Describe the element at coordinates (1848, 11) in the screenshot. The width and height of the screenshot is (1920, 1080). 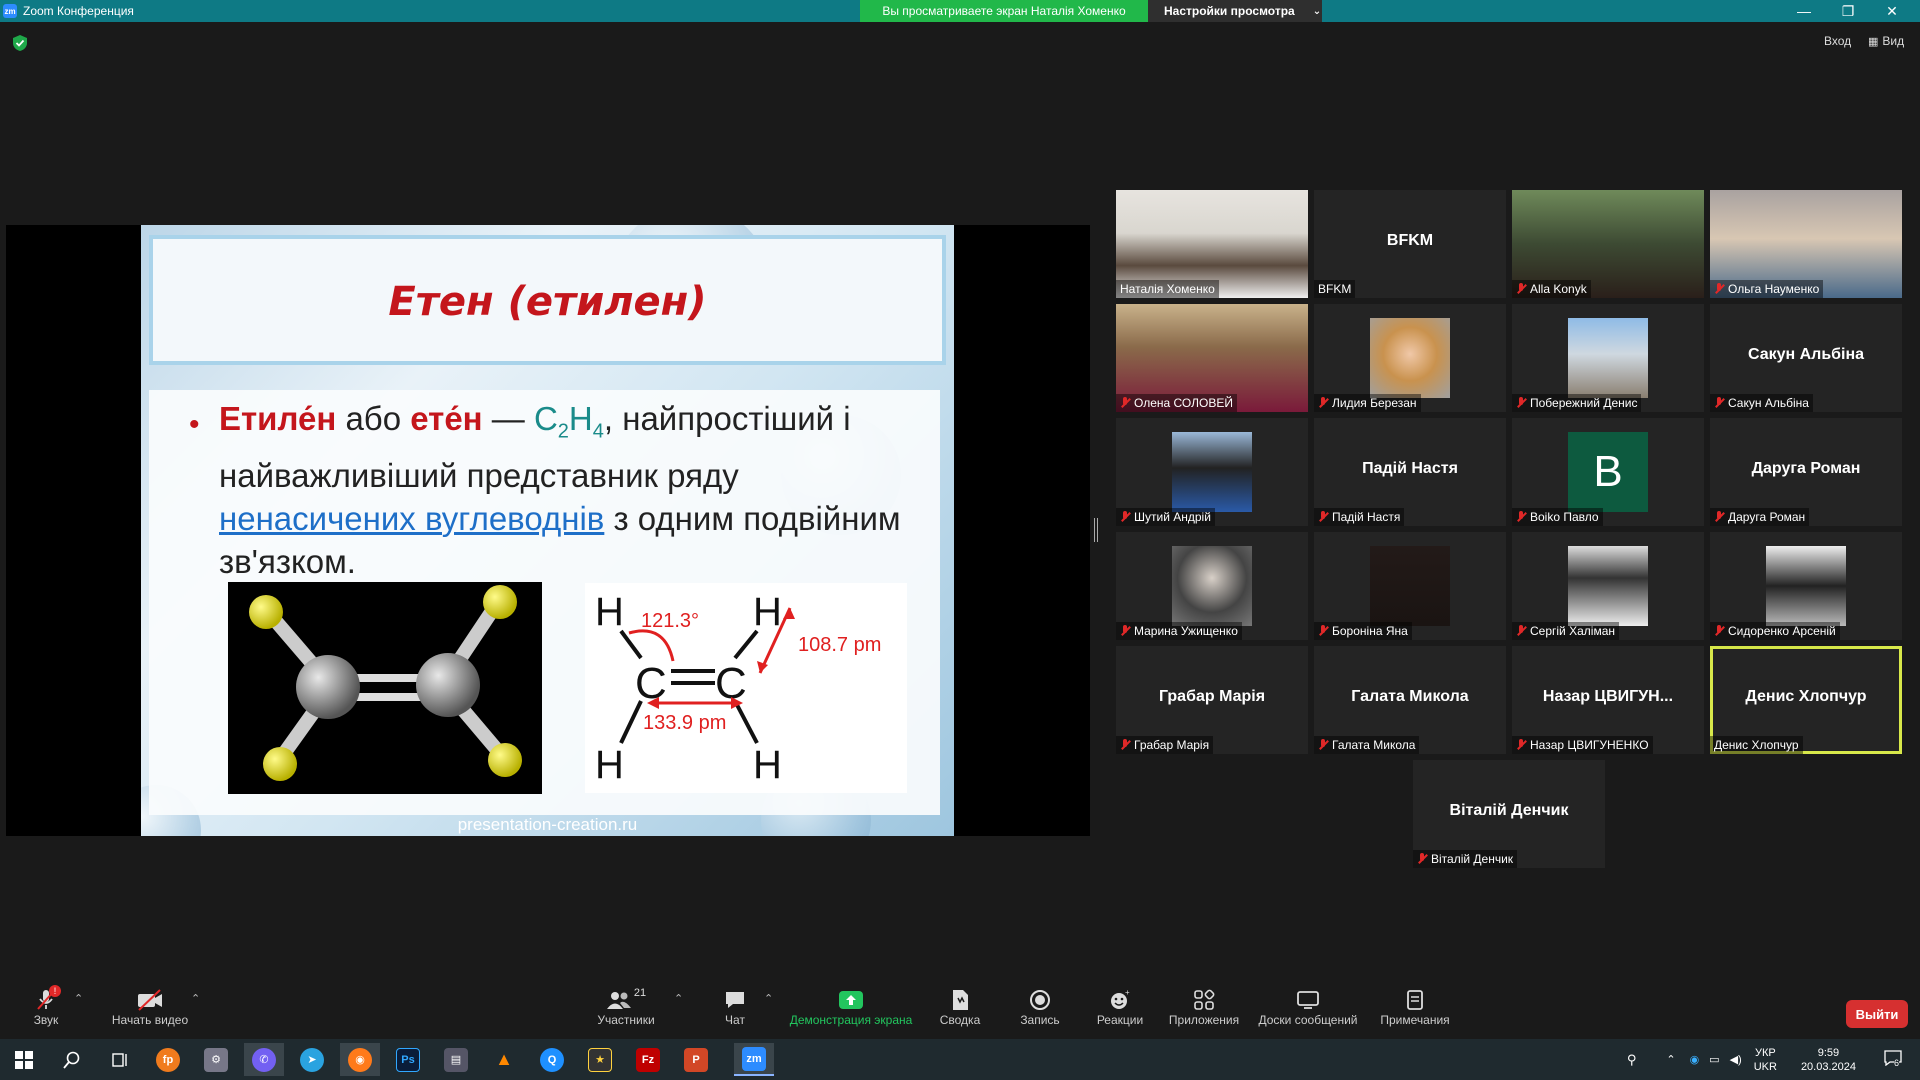
I see `restore-button: ❐` at that location.